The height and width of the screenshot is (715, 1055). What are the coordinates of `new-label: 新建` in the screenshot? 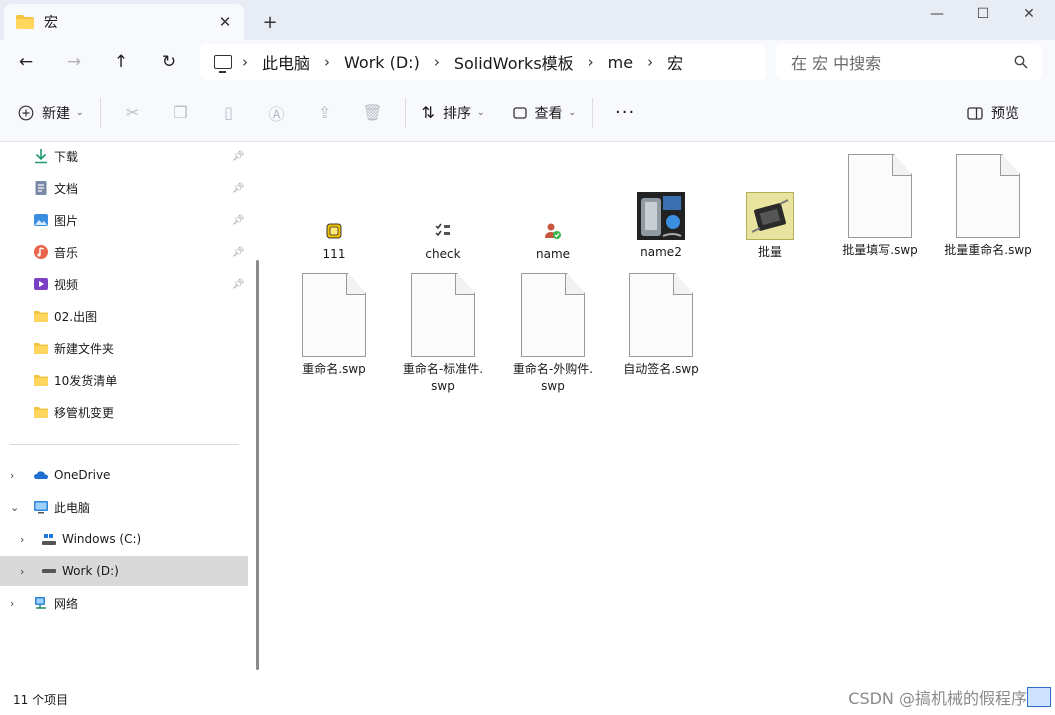 It's located at (56, 113).